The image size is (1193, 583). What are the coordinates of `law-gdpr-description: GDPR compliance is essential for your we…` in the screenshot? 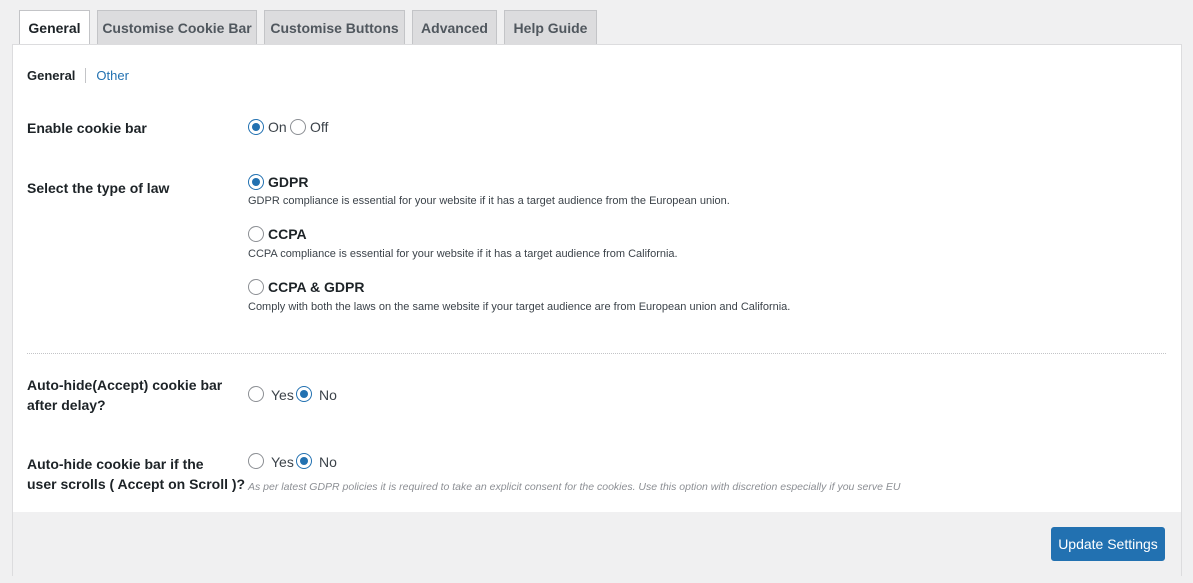 It's located at (489, 201).